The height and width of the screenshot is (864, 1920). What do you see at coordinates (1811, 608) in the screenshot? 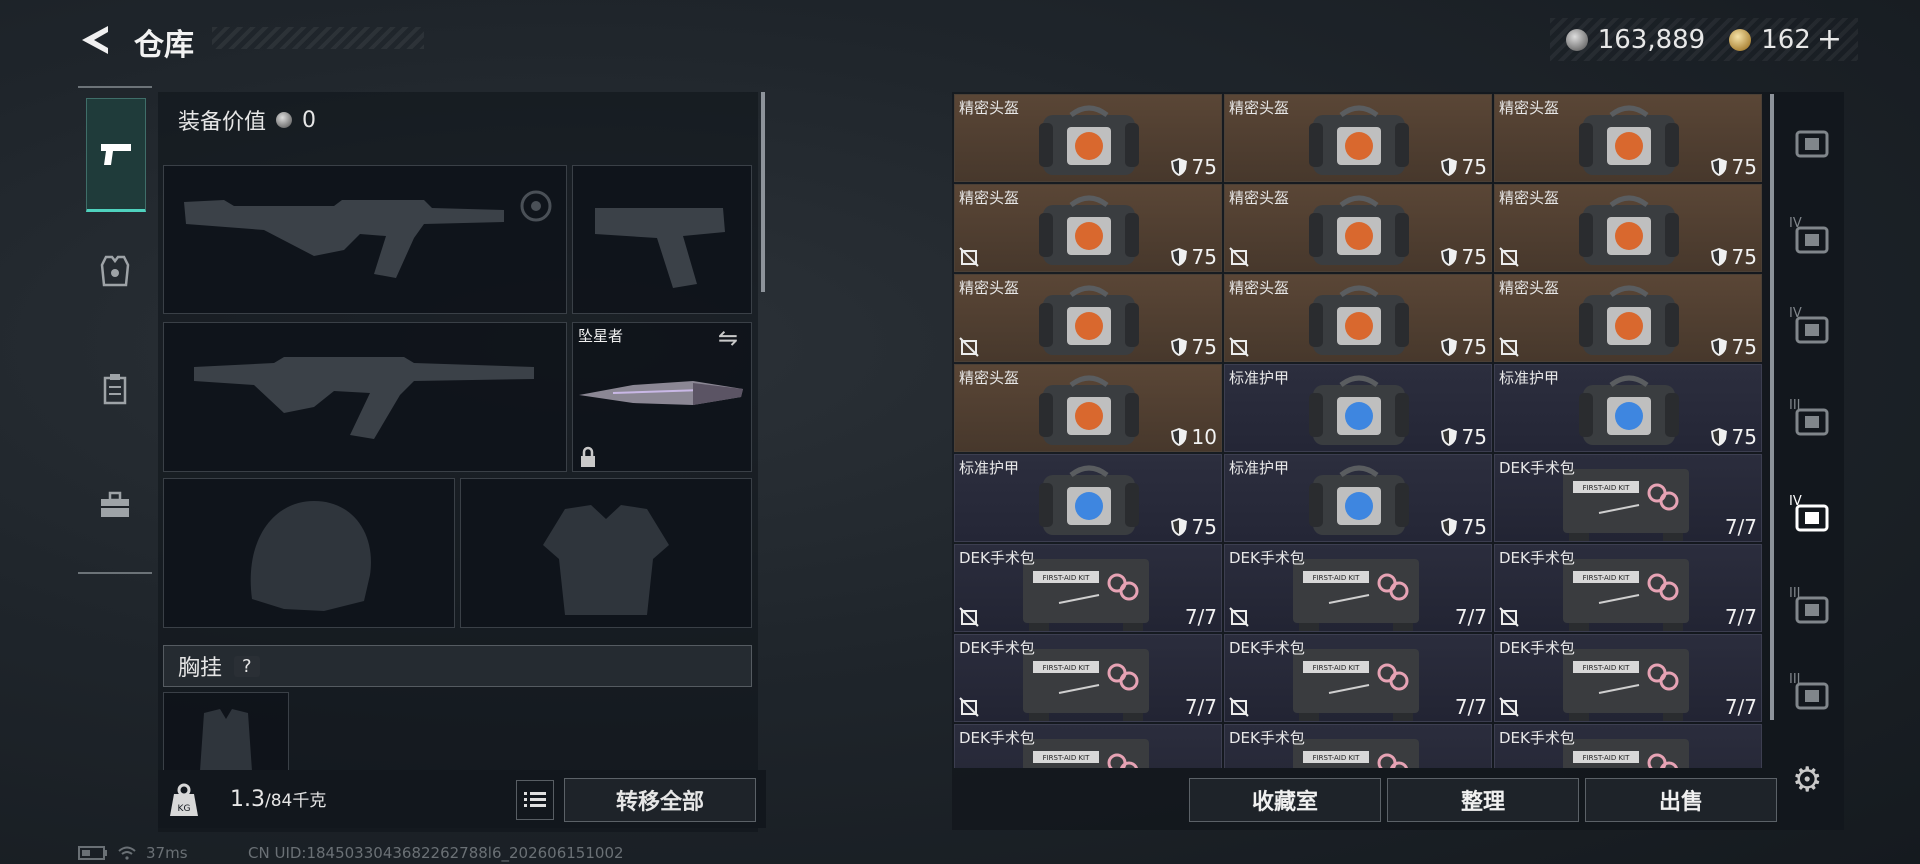
I see `category-gear-tier3-icon: III` at bounding box center [1811, 608].